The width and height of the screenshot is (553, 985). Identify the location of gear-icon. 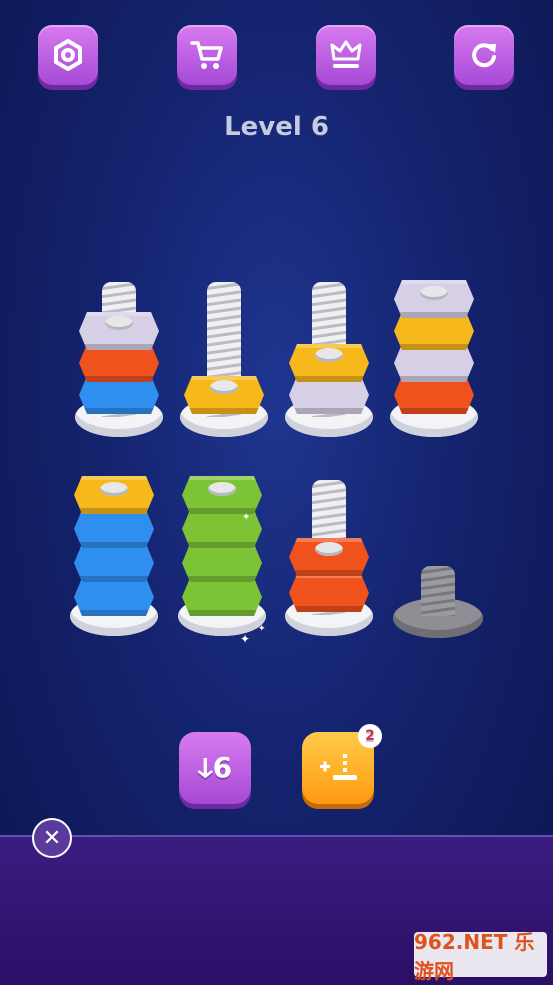
(68, 55).